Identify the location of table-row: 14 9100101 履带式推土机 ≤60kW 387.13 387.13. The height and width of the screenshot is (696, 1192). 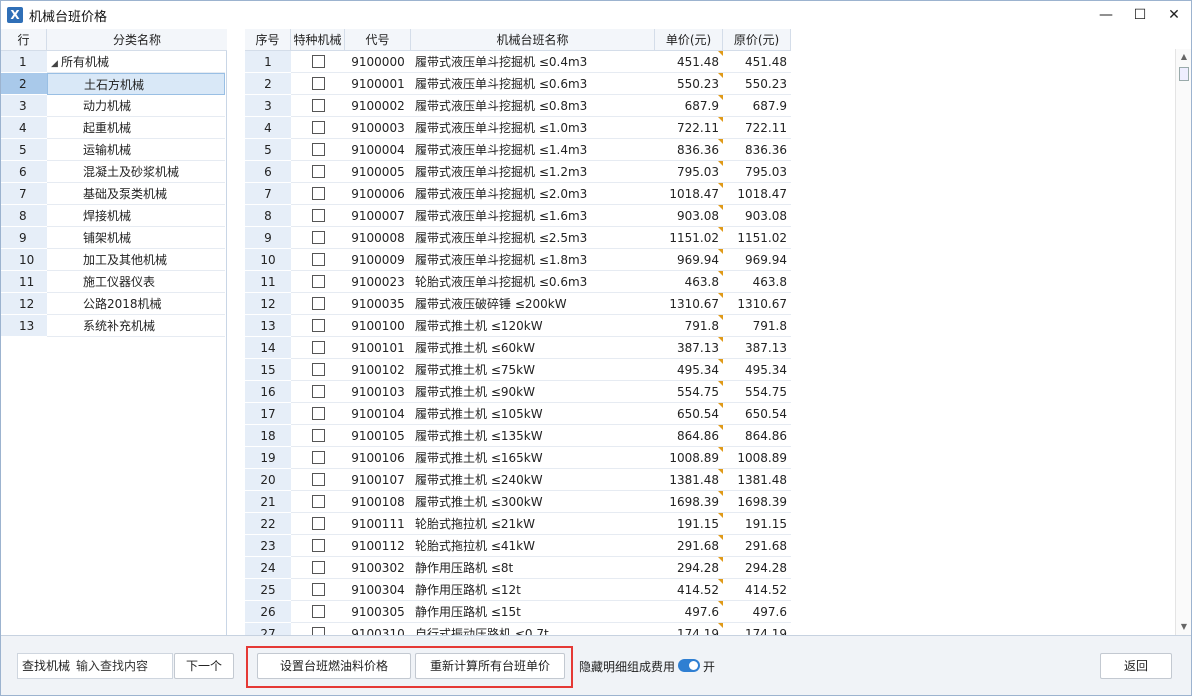
(518, 348).